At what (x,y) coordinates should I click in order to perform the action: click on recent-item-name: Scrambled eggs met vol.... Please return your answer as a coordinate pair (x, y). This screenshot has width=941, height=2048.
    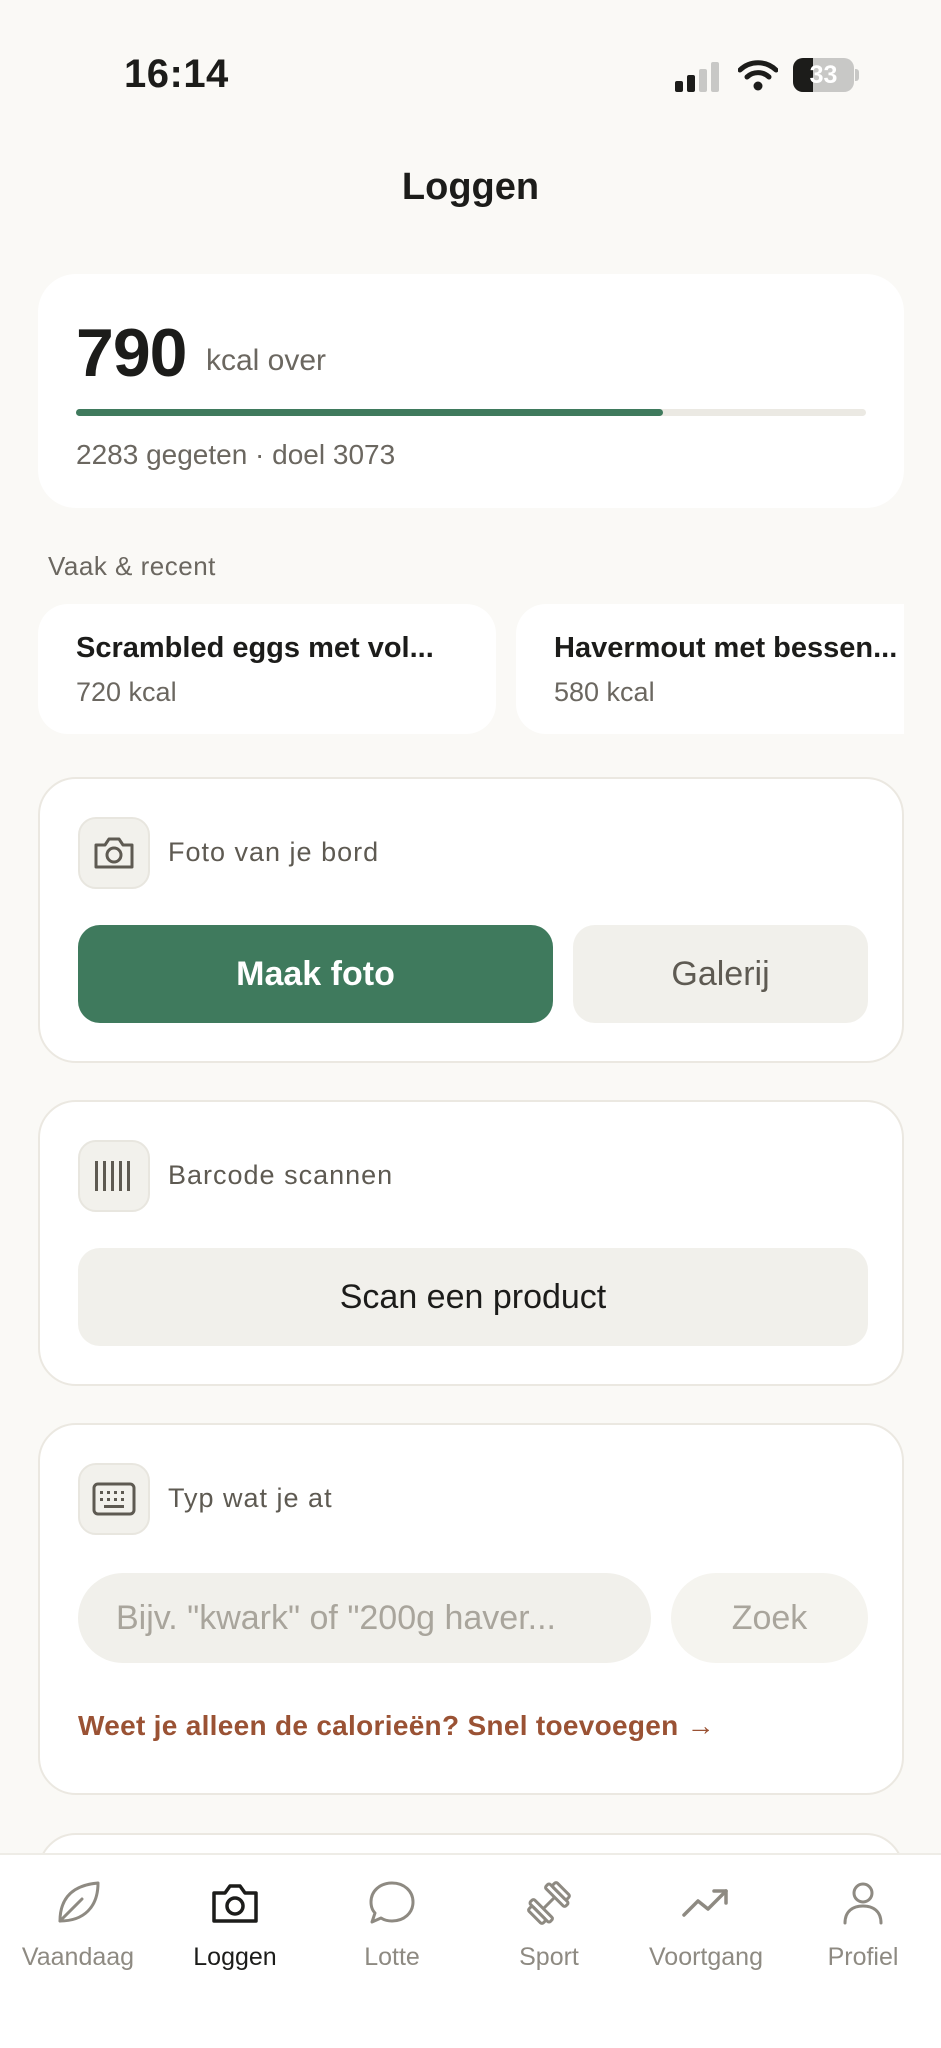
    Looking at the image, I should click on (255, 648).